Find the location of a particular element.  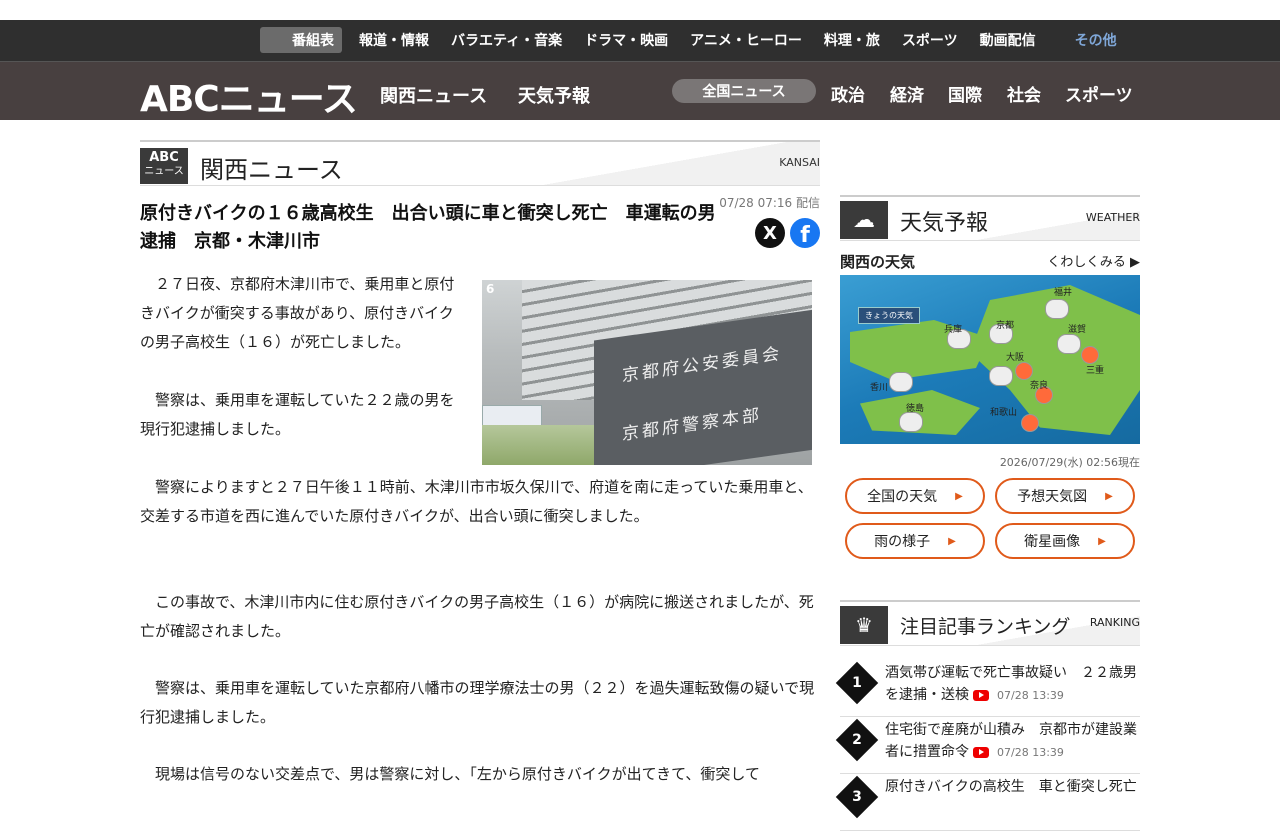

abc-news-badge: ABC ニュース is located at coordinates (164, 166).